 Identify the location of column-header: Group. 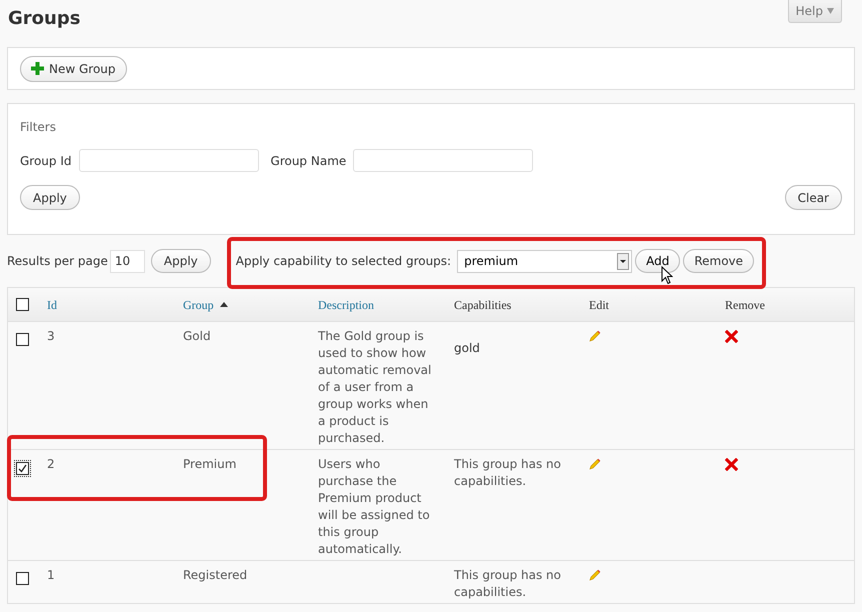
(205, 305).